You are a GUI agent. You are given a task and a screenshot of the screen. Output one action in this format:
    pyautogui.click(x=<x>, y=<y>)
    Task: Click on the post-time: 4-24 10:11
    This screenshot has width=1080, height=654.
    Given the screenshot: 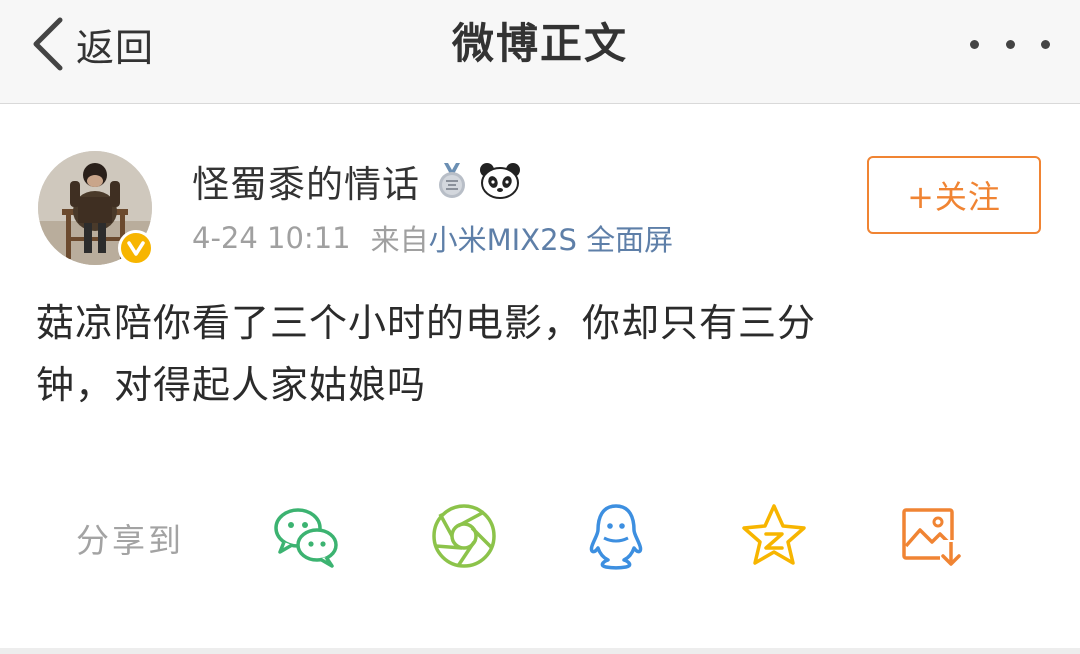 What is the action you would take?
    pyautogui.click(x=271, y=238)
    